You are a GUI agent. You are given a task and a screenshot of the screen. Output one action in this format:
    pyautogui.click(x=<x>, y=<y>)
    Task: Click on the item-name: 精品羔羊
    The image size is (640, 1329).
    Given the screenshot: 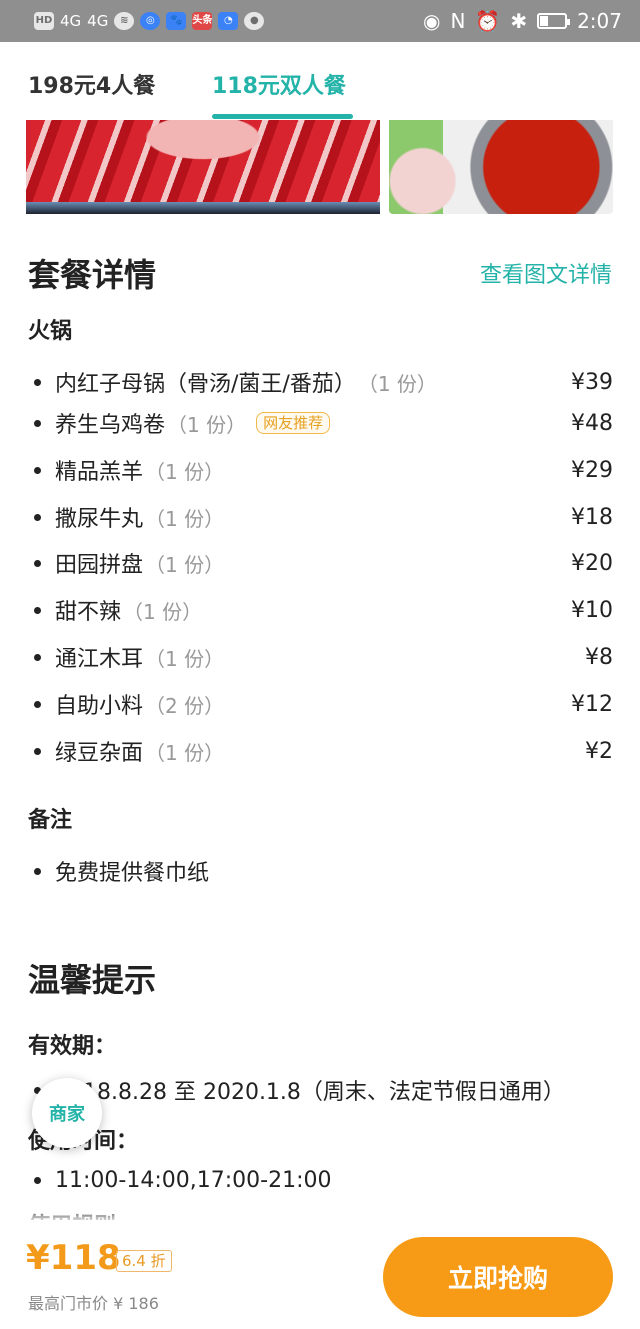 What is the action you would take?
    pyautogui.click(x=99, y=472)
    